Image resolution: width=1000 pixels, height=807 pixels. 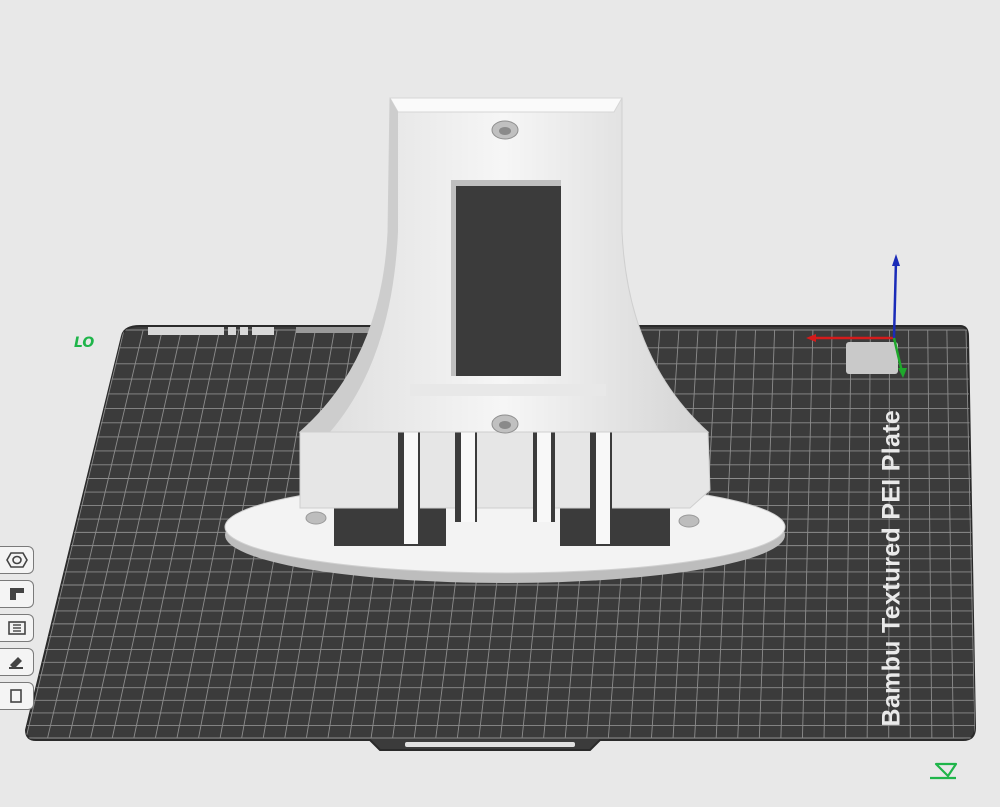 I want to click on z-axis-arrow, so click(x=896, y=260).